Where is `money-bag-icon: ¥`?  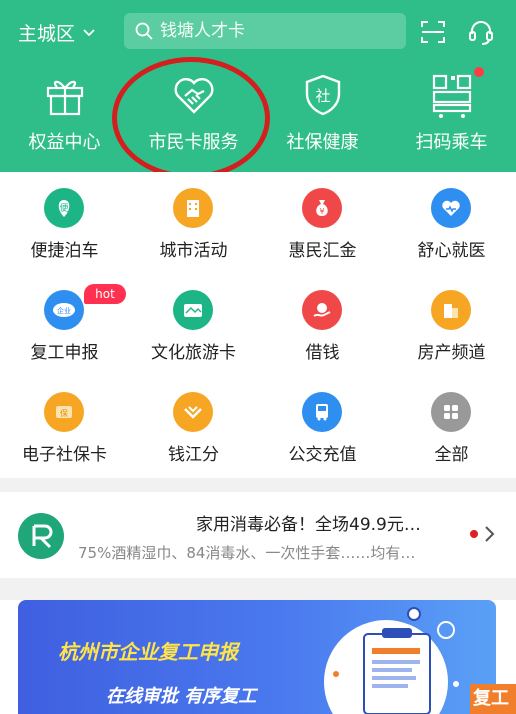
money-bag-icon: ¥ is located at coordinates (322, 208).